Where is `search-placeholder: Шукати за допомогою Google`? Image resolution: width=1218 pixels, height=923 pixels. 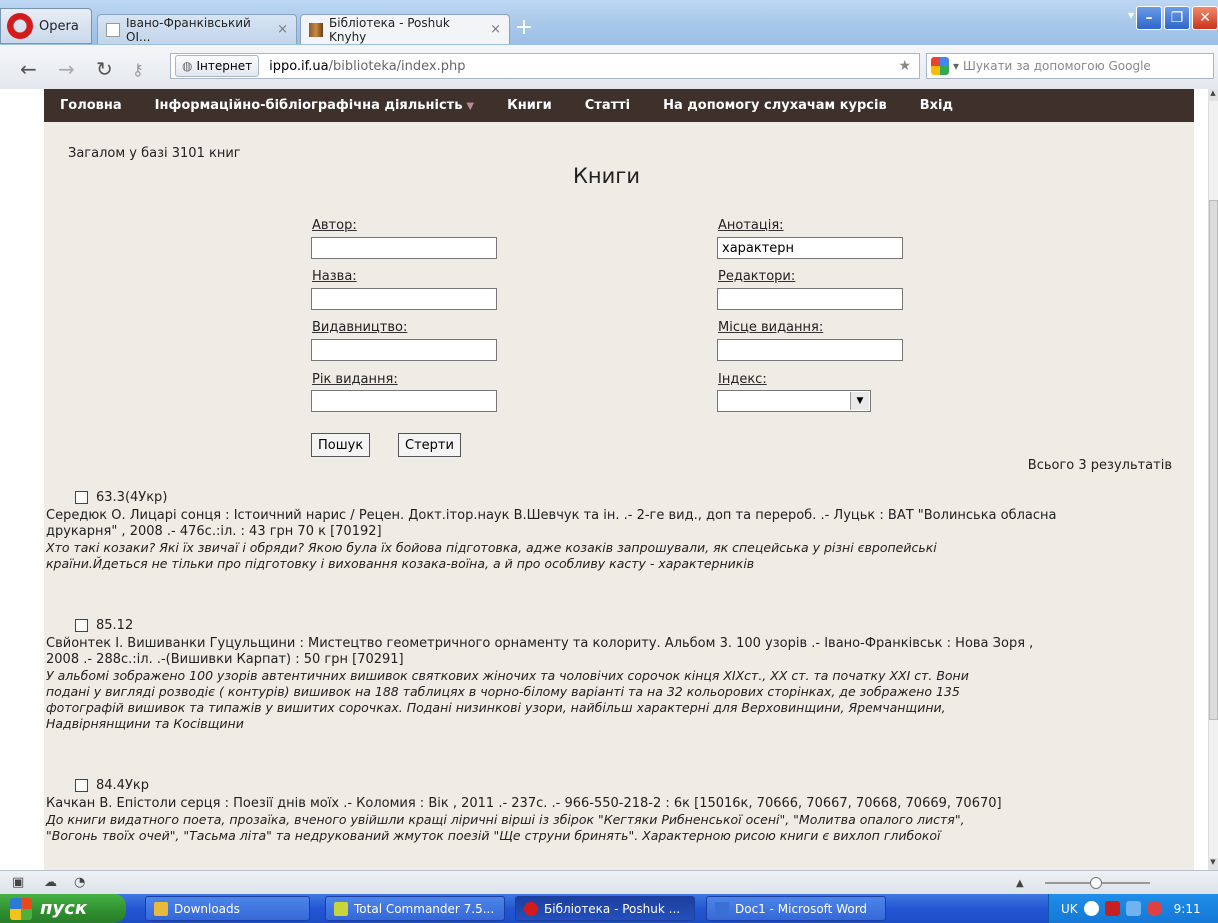 search-placeholder: Шукати за допомогою Google is located at coordinates (1057, 66).